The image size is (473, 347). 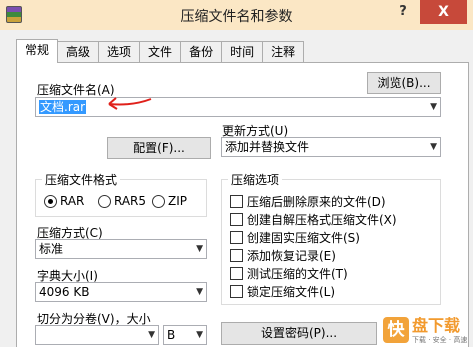 I want to click on tab-backup: 备份, so click(x=201, y=52).